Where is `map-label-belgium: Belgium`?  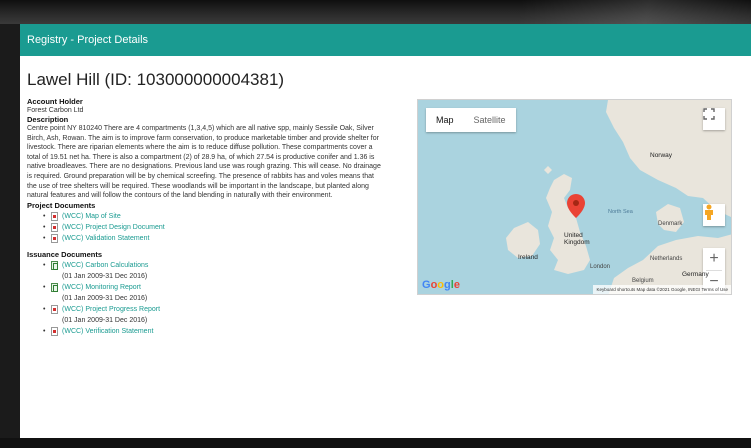
map-label-belgium: Belgium is located at coordinates (643, 281).